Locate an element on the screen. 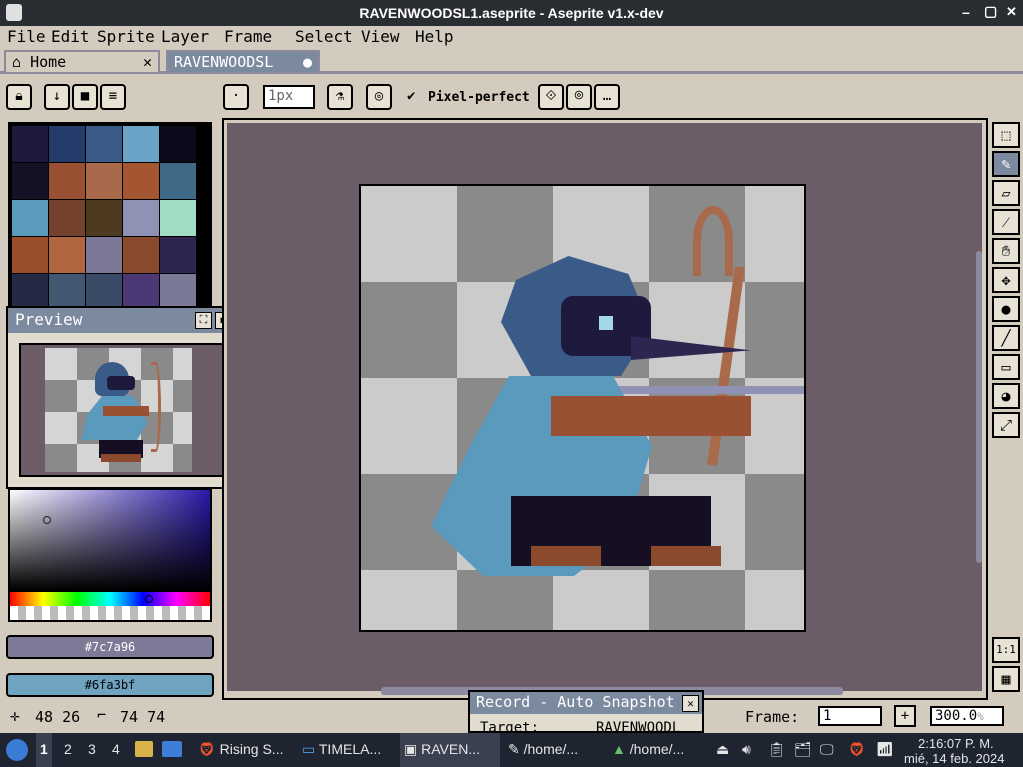 This screenshot has width=1023, height=767. clipboard-icon: 📋︎ is located at coordinates (777, 749).